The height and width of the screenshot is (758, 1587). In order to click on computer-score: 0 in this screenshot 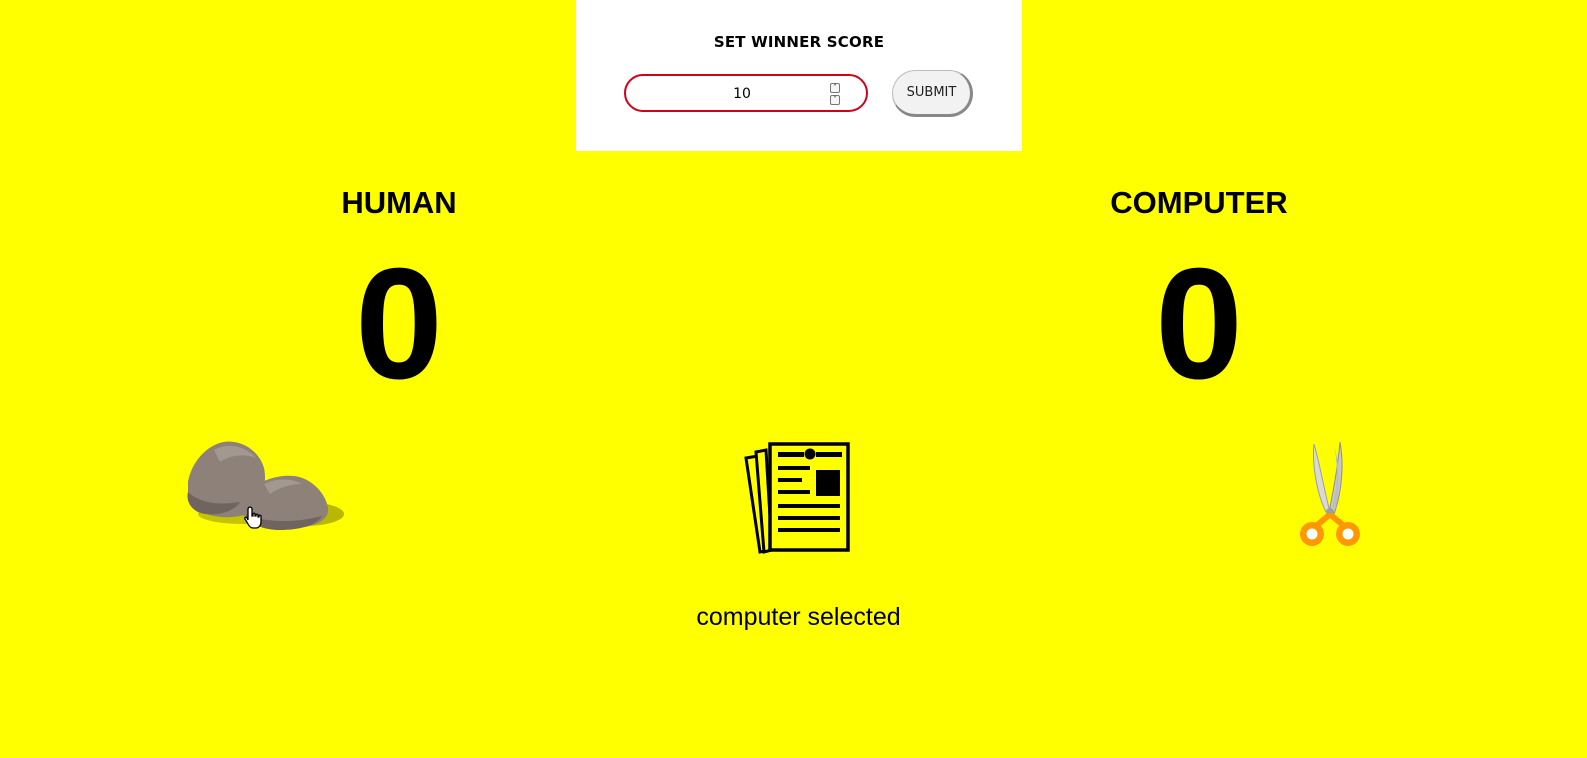, I will do `click(1199, 324)`.